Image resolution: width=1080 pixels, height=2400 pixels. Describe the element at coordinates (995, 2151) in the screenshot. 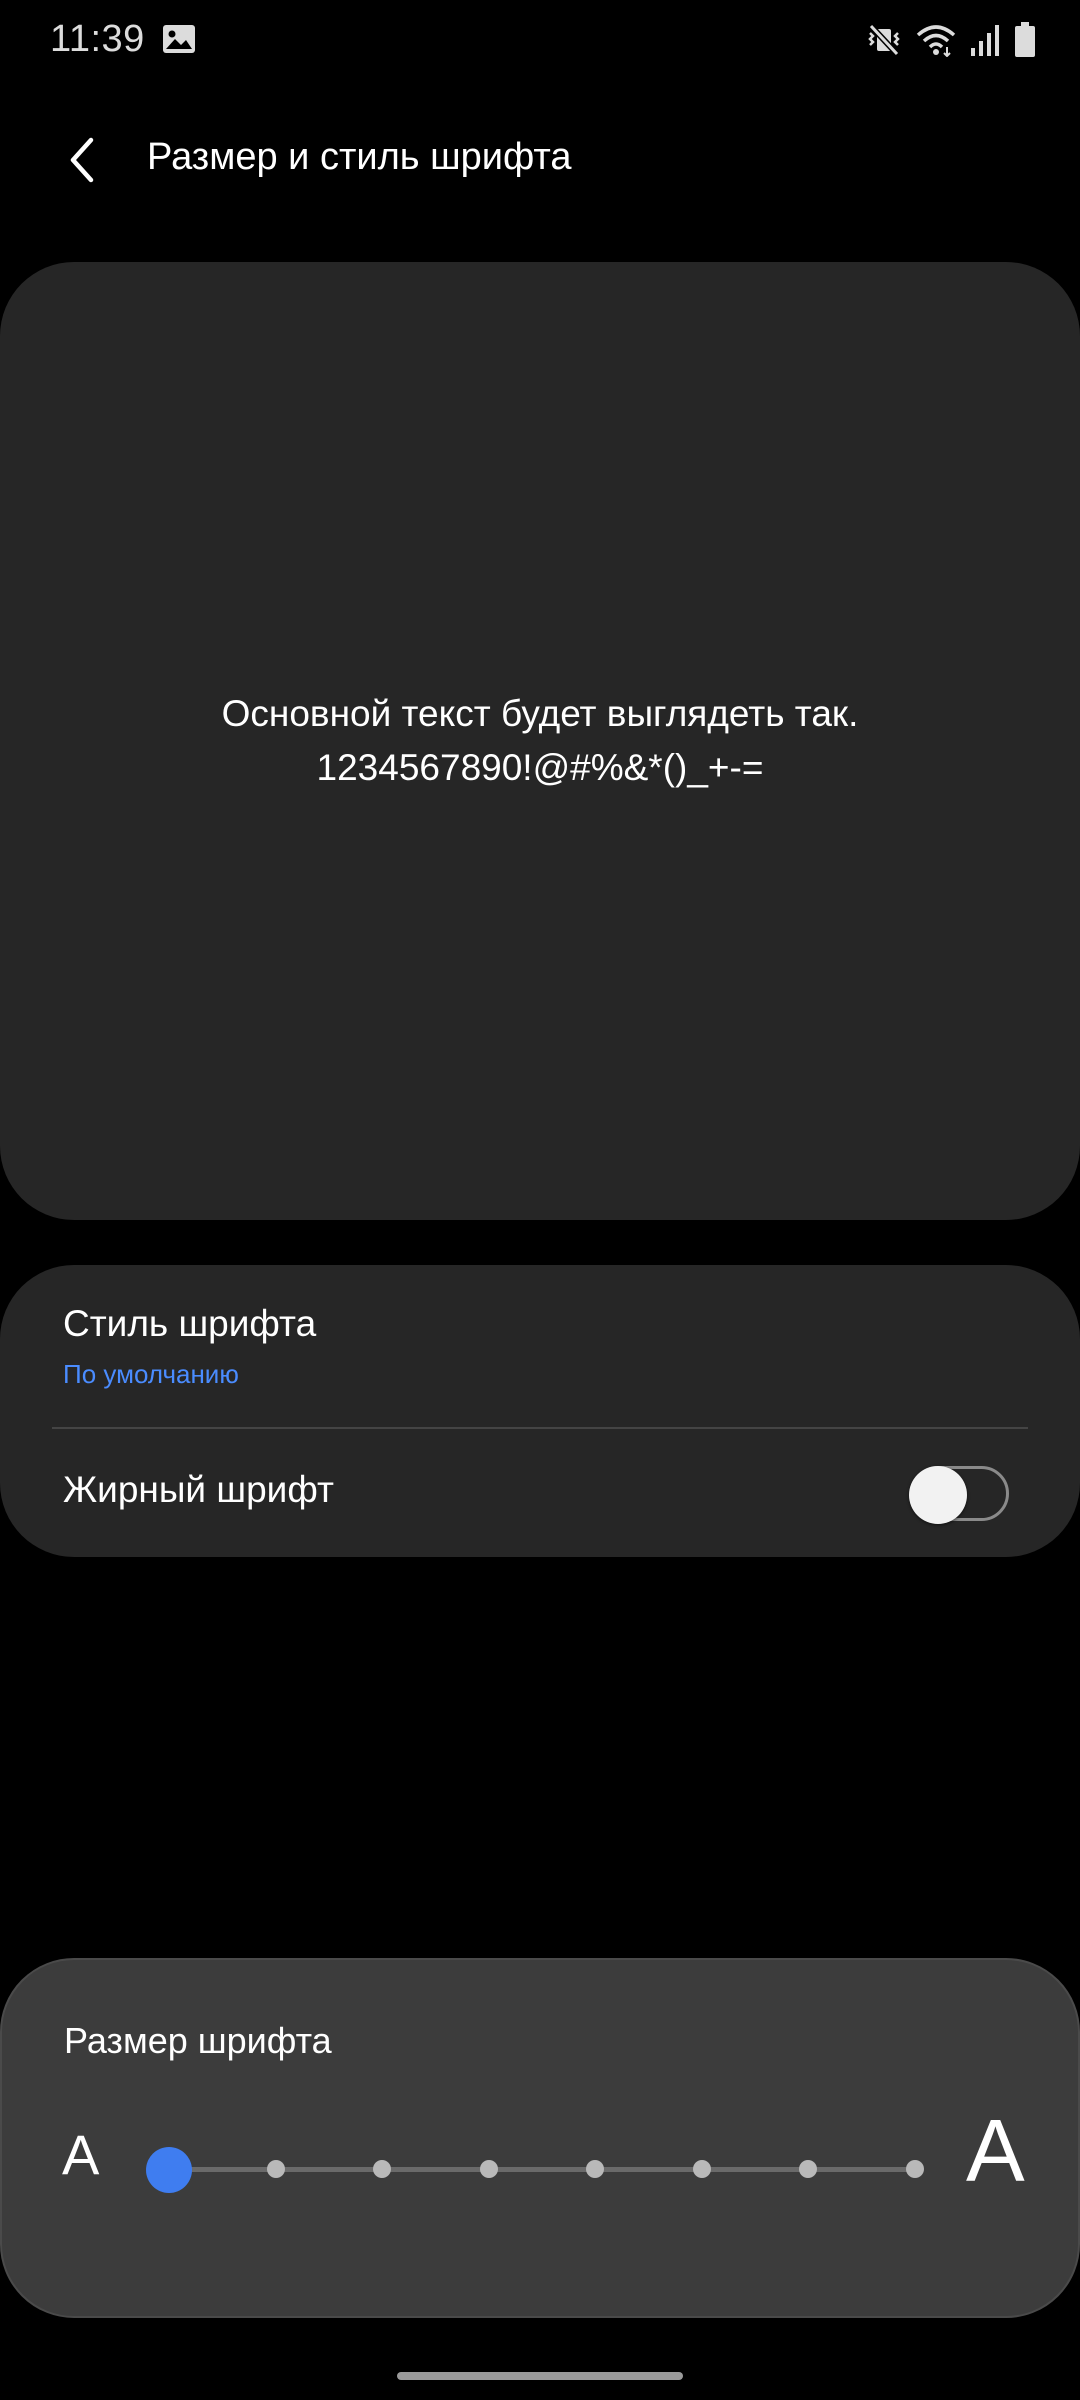

I see `large-font-label: A` at that location.